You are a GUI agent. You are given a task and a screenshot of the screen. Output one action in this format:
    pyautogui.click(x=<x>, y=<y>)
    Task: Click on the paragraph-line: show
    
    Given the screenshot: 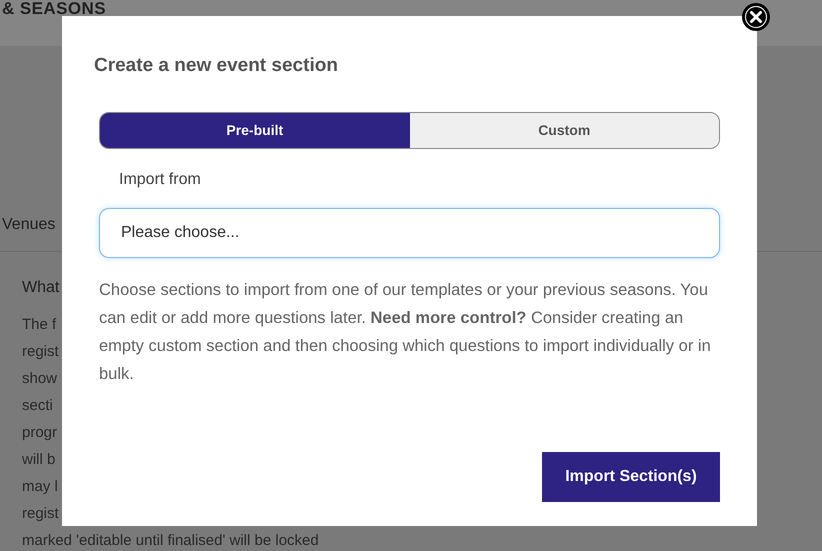 What is the action you would take?
    pyautogui.click(x=40, y=379)
    